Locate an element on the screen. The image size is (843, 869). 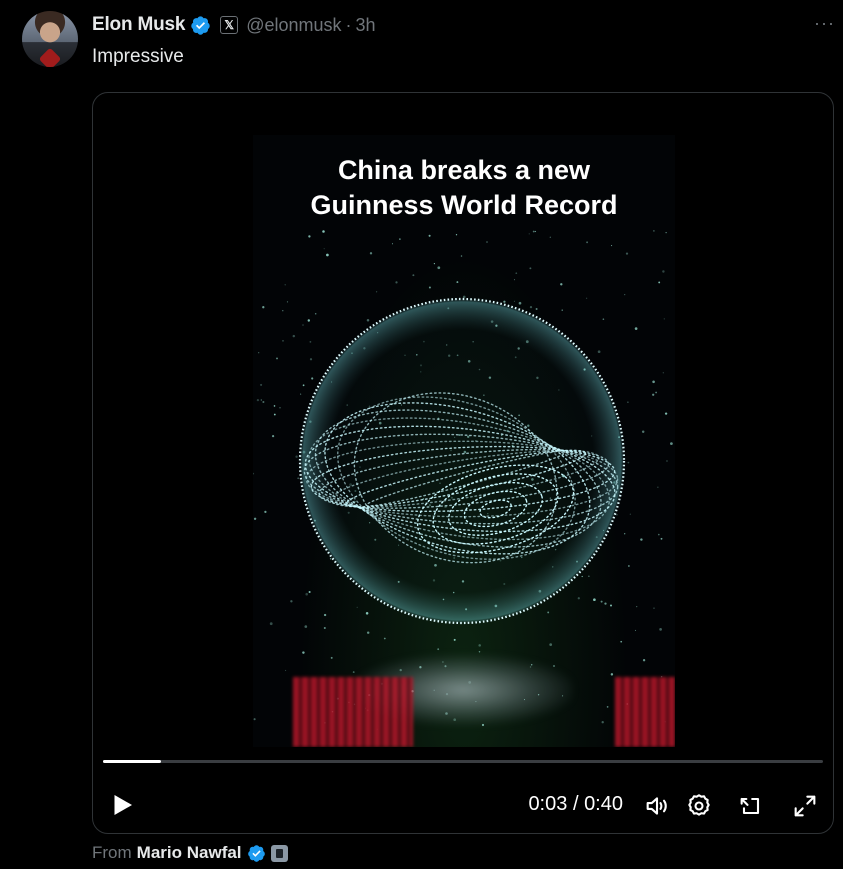
attribution-line: From Mario Nawfal is located at coordinates (190, 853).